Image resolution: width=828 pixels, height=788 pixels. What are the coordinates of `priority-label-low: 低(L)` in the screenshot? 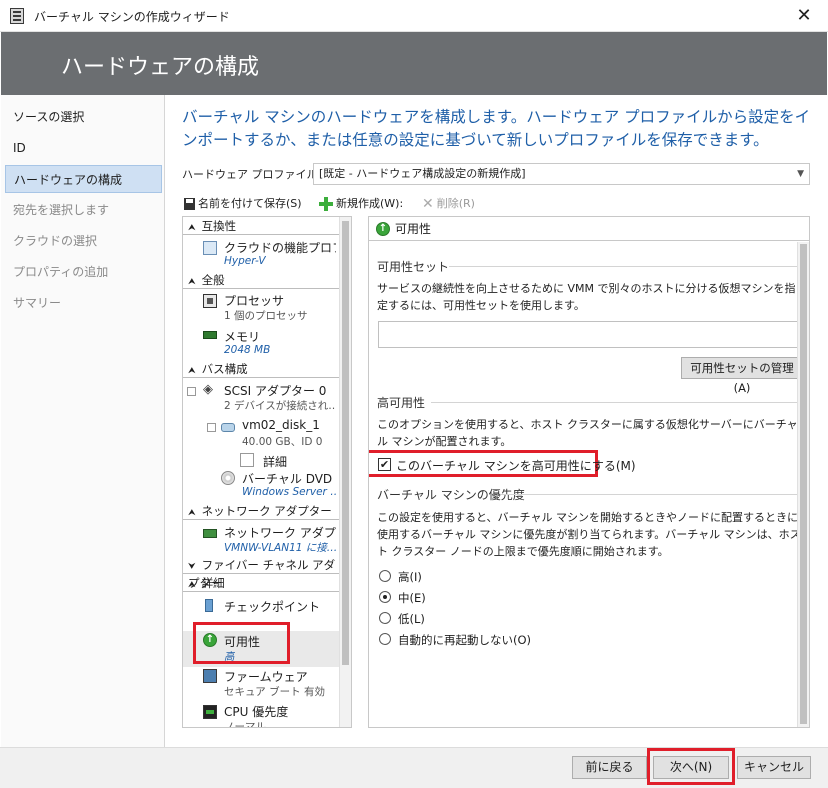 It's located at (411, 619).